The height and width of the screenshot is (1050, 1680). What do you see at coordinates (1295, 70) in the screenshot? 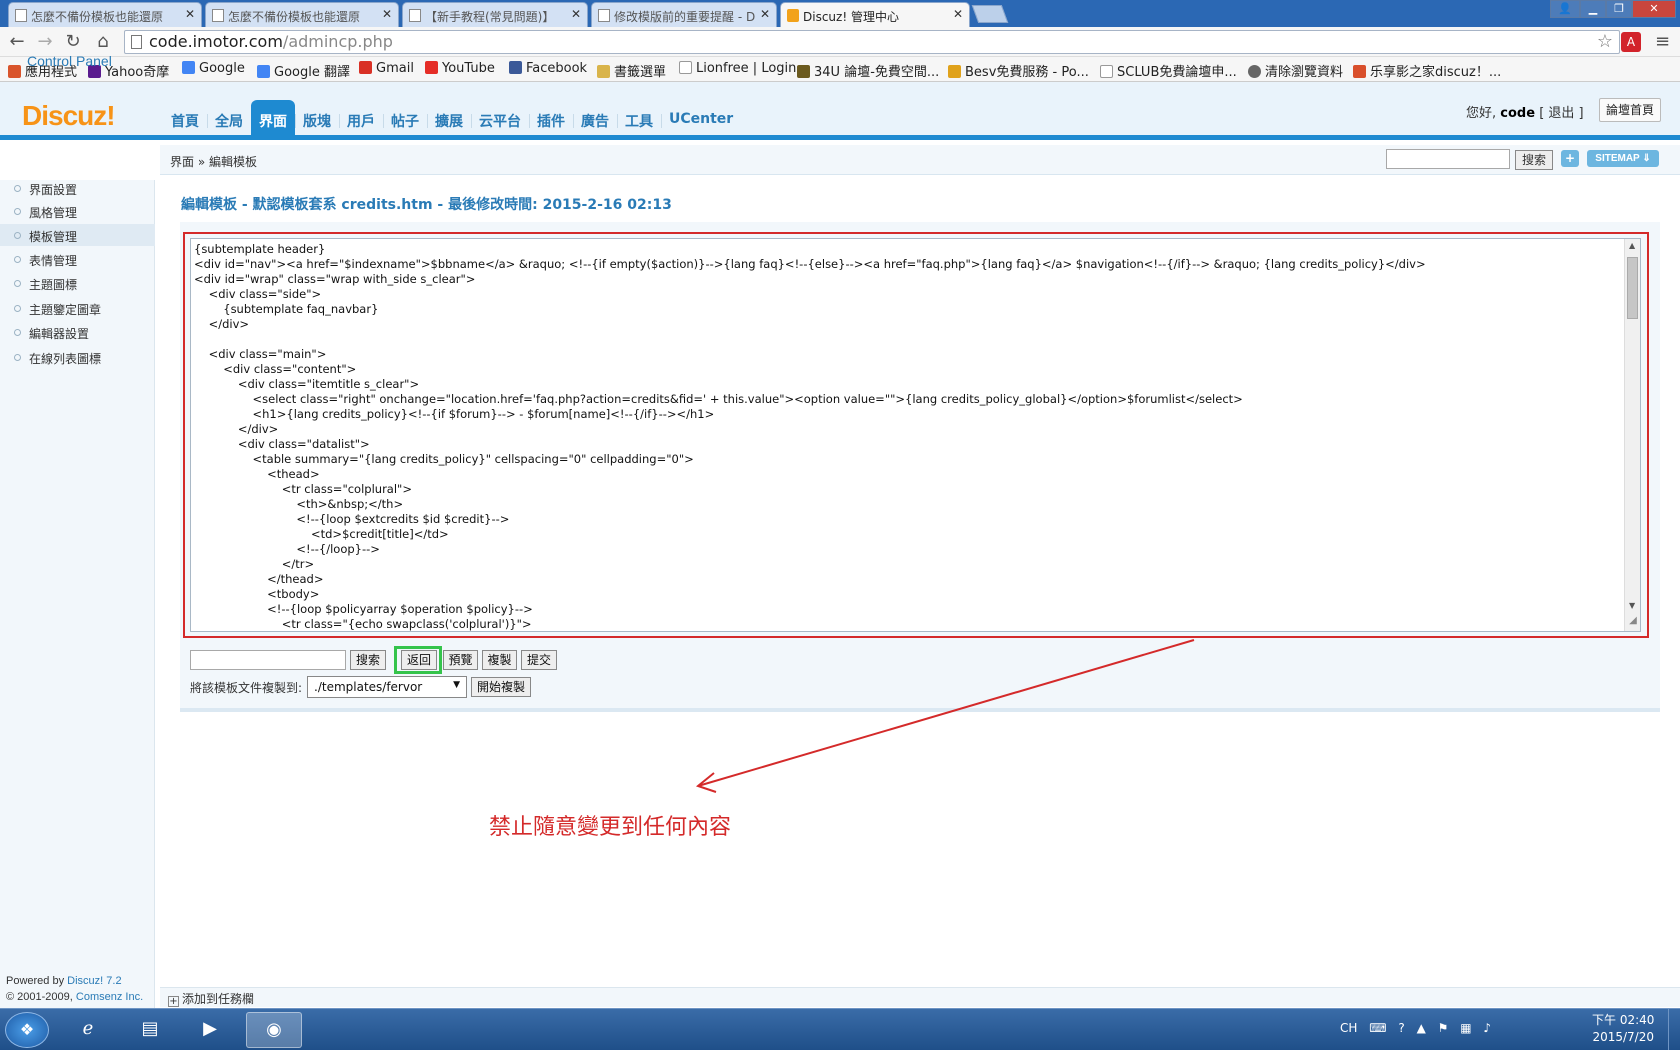
I see `bookmark-clear-data: 清除瀏覽資料` at bounding box center [1295, 70].